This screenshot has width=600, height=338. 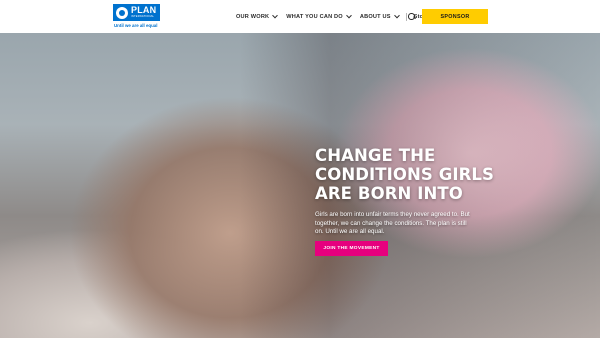 I want to click on nav-item-label: OUR WORK, so click(x=253, y=17).